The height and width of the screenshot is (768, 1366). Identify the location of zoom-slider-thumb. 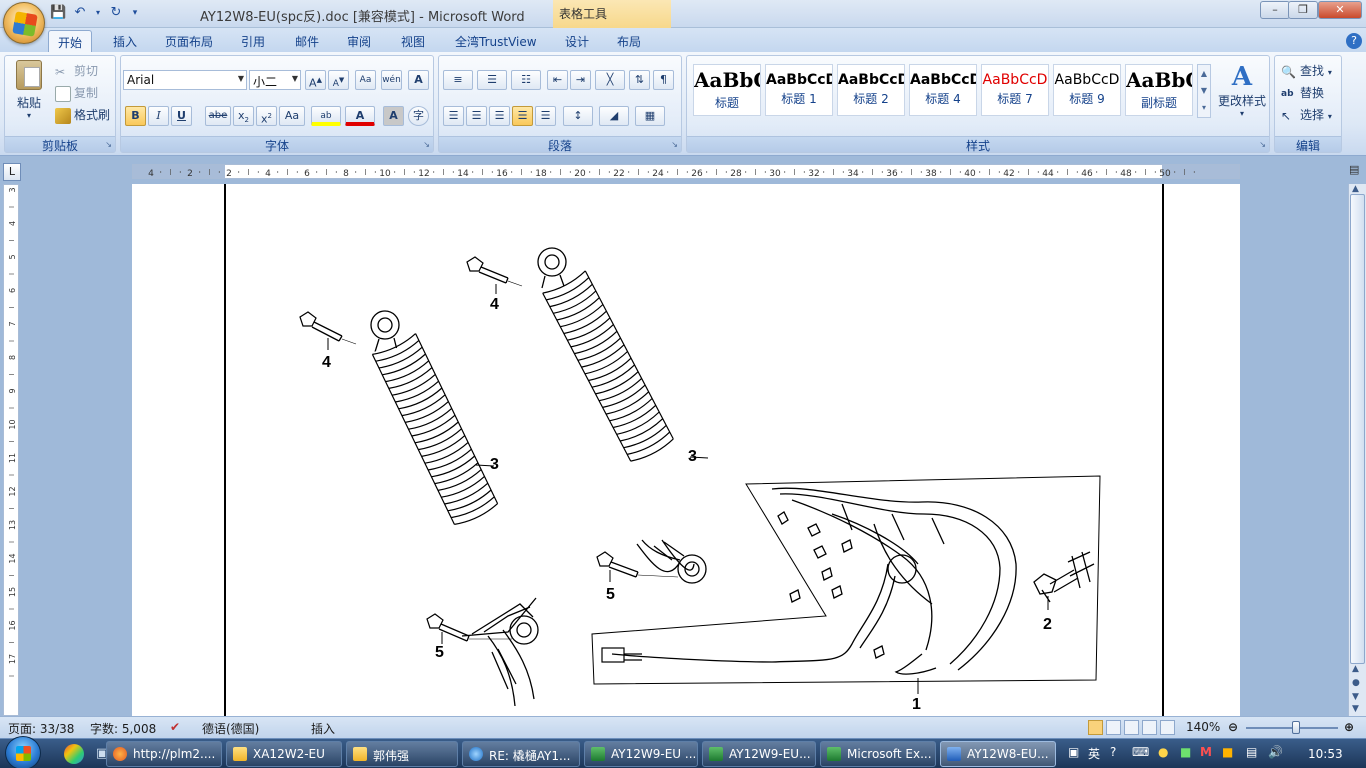
(1296, 727).